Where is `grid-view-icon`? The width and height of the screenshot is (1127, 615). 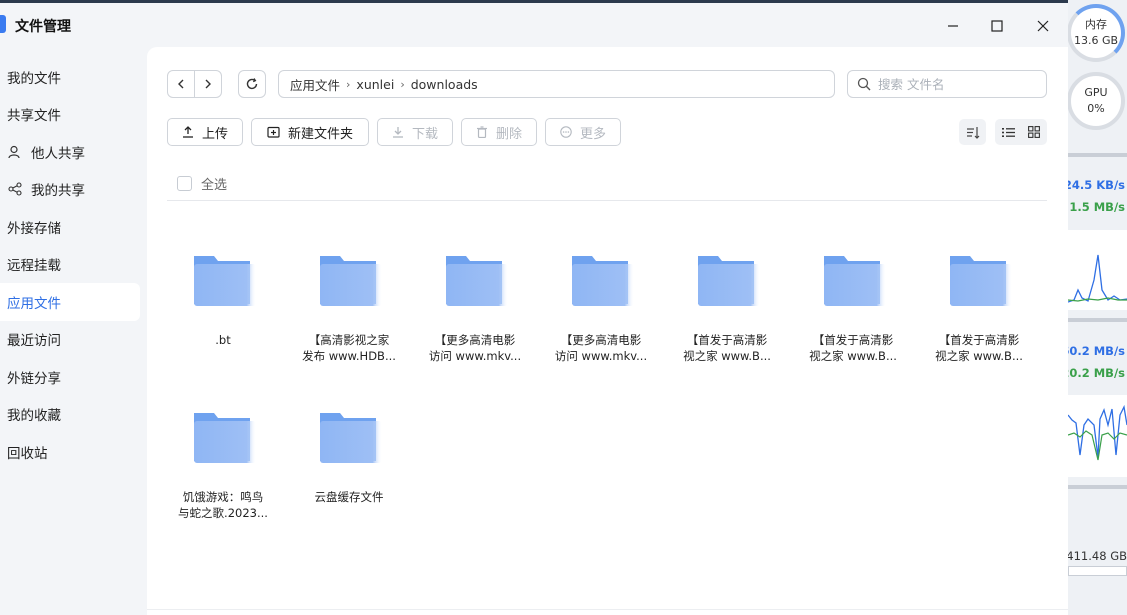
grid-view-icon is located at coordinates (1034, 132).